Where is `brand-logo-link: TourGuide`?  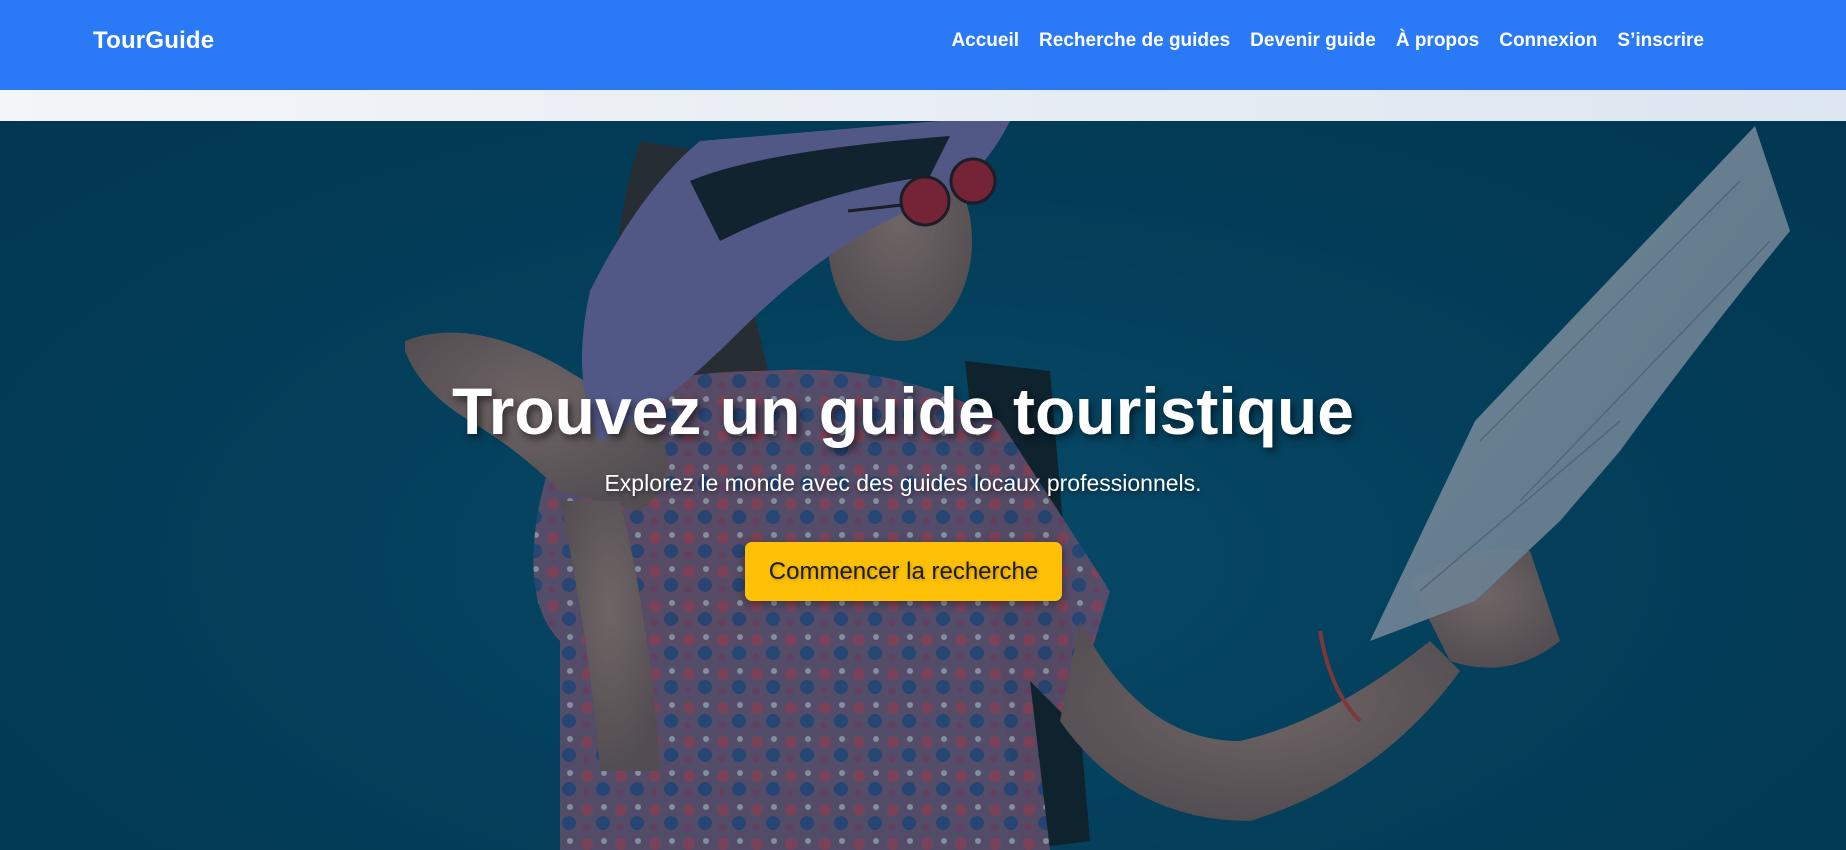 brand-logo-link: TourGuide is located at coordinates (153, 41).